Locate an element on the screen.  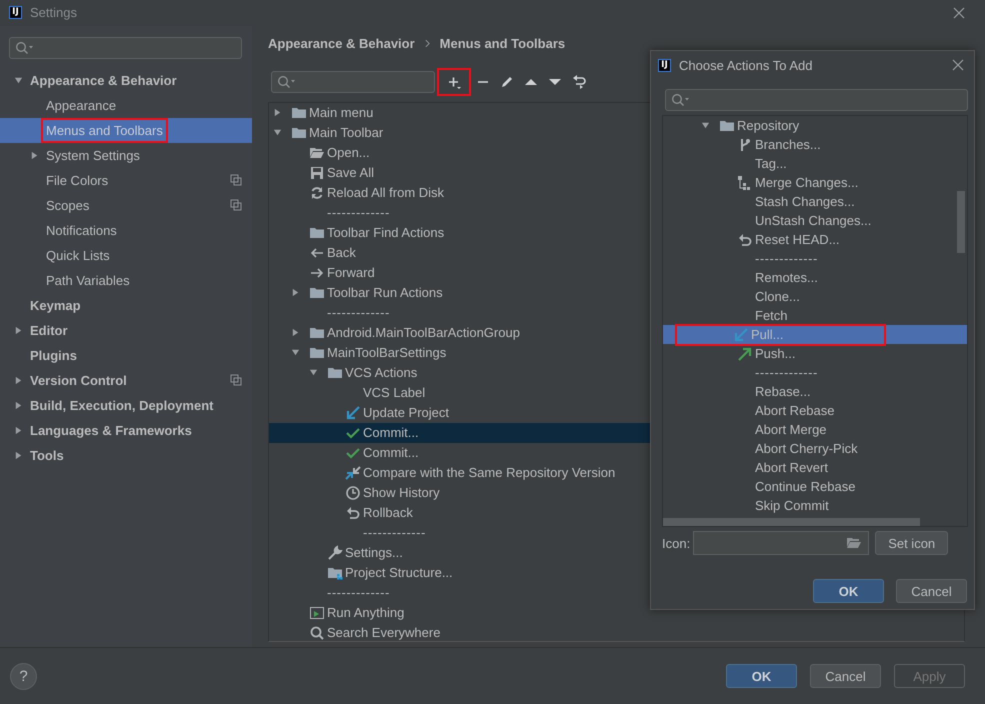
settings-nav-item: Quick Lists is located at coordinates (126, 255).